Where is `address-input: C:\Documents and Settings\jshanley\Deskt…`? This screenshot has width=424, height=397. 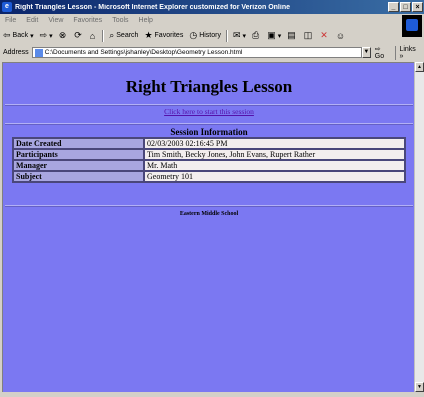
address-input: C:\Documents and Settings\jshanley\Deskt… is located at coordinates (196, 52).